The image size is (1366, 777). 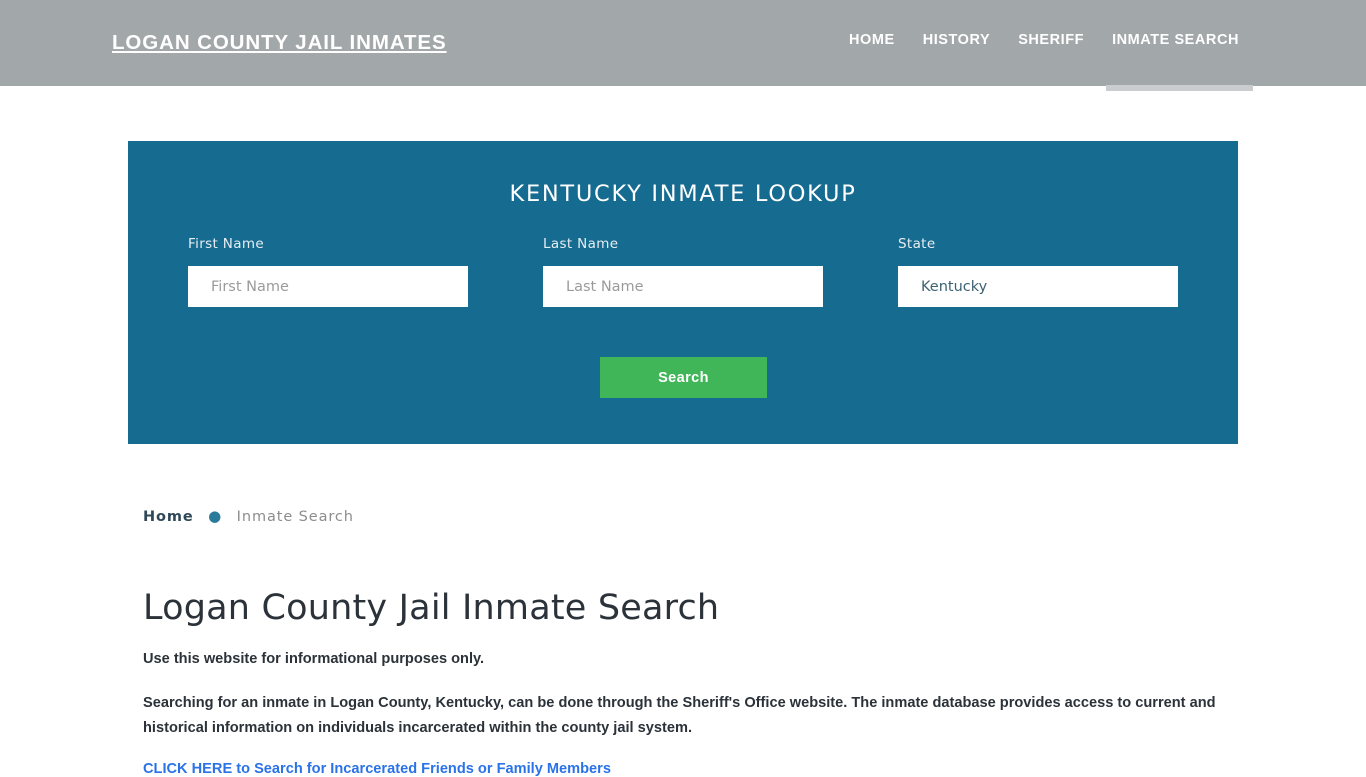 I want to click on breadcrumb-item-current: Inmate Search, so click(x=295, y=517).